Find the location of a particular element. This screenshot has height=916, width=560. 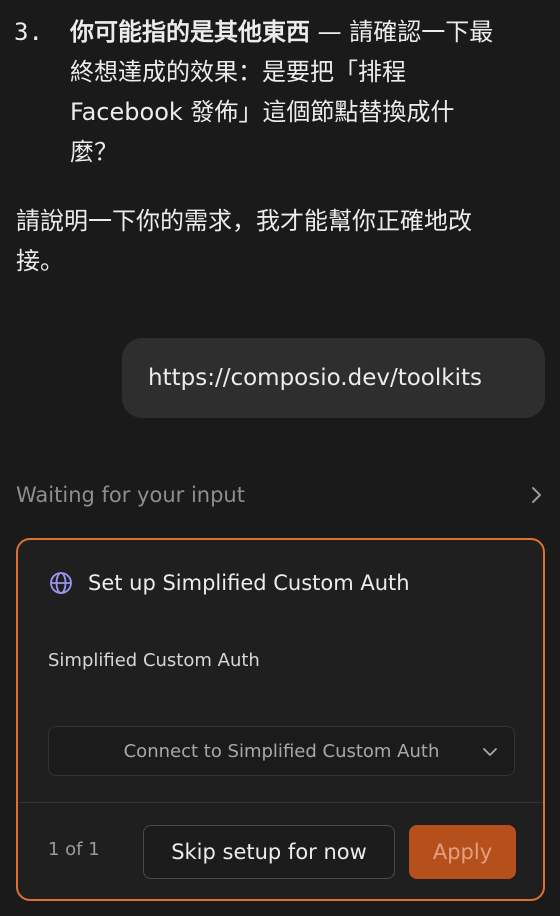

waiting-label: Waiting for your input is located at coordinates (130, 495).